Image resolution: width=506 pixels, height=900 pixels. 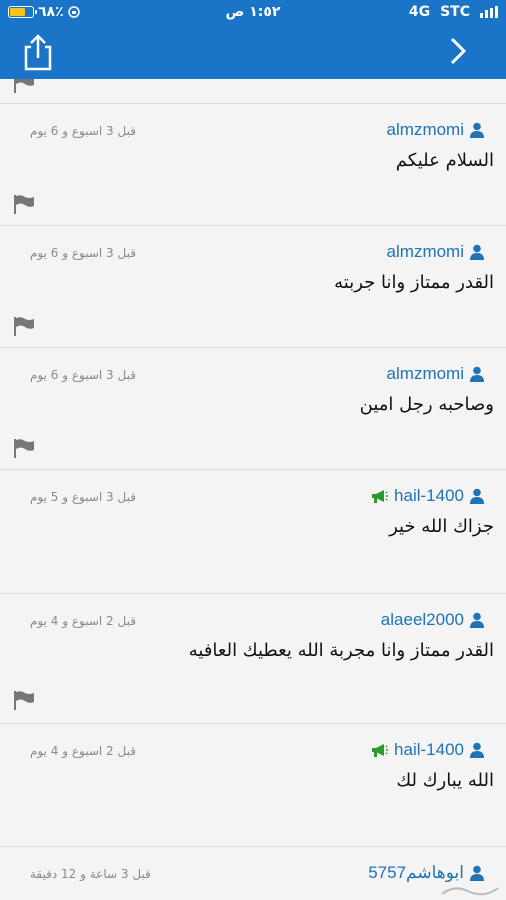 What do you see at coordinates (426, 404) in the screenshot?
I see `comment-text: وصاحبه رجل امين` at bounding box center [426, 404].